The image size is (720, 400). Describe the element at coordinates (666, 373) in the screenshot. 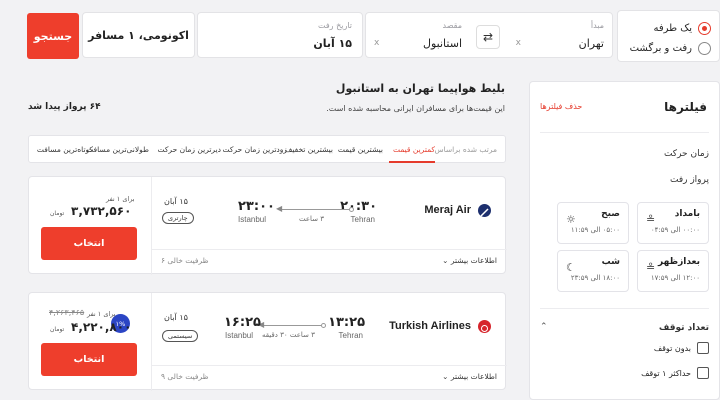

I see `one-stop-label: حداکثر ۱ توقف` at that location.